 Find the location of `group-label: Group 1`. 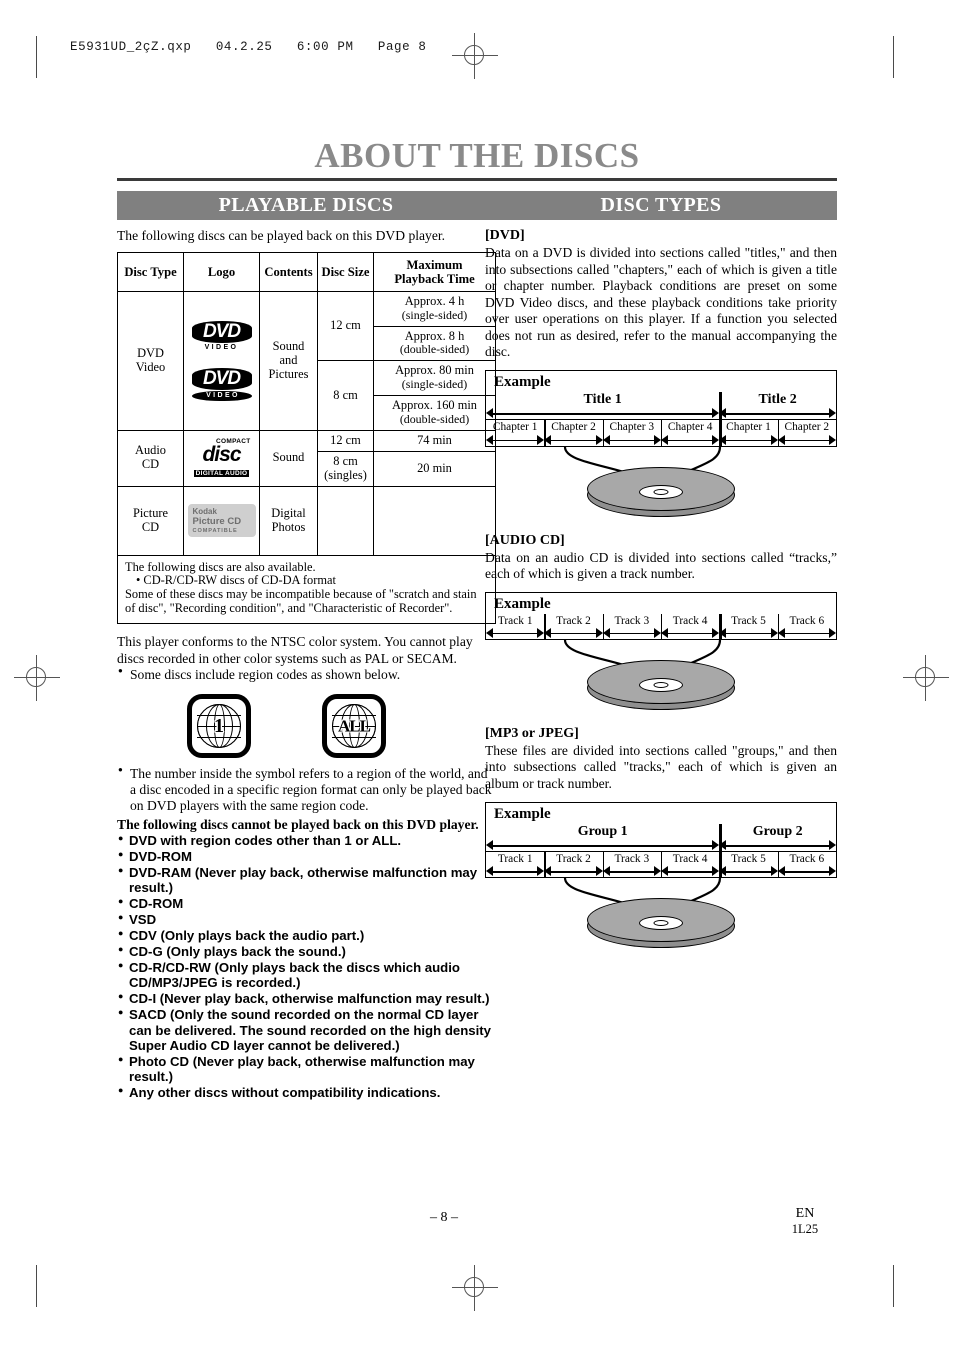

group-label: Group 1 is located at coordinates (602, 831).